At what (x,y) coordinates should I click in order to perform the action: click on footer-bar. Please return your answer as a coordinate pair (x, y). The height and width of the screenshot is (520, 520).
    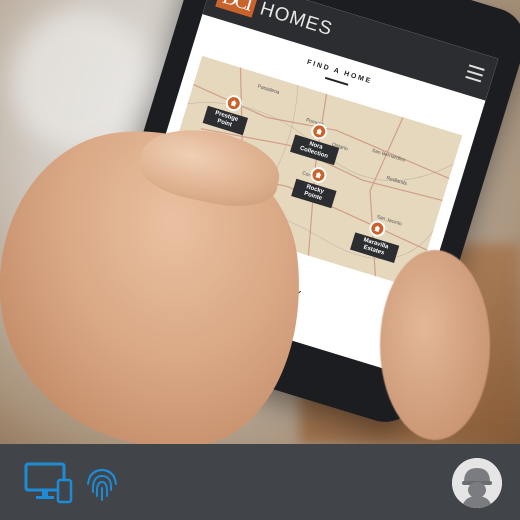
    Looking at the image, I should click on (260, 482).